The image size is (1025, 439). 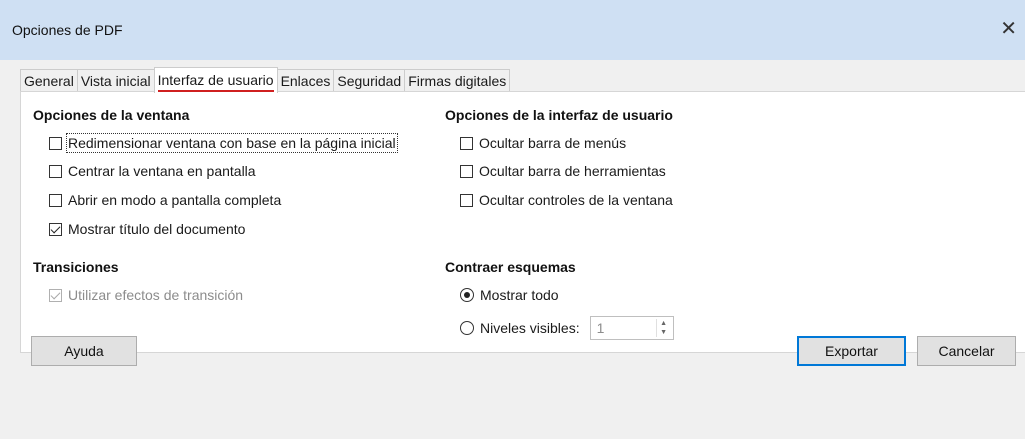 What do you see at coordinates (664, 323) in the screenshot?
I see `spin-up-icon: ▲` at bounding box center [664, 323].